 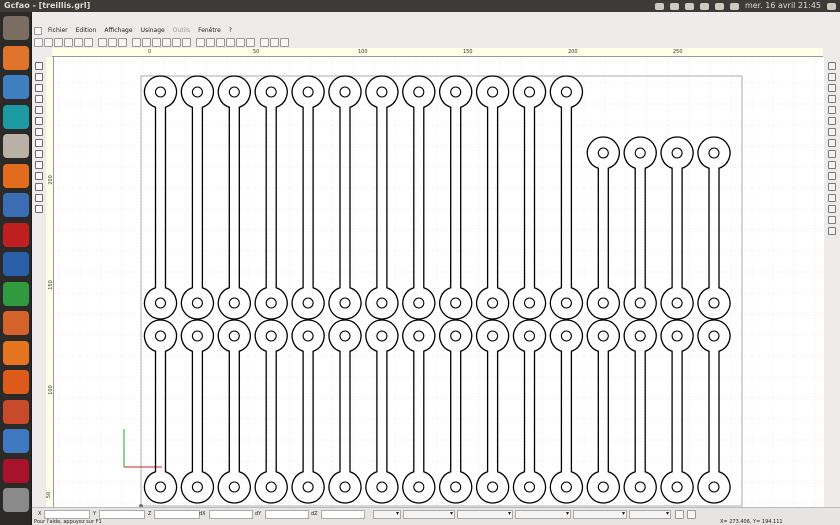 I want to click on print-icon, so click(x=68, y=42).